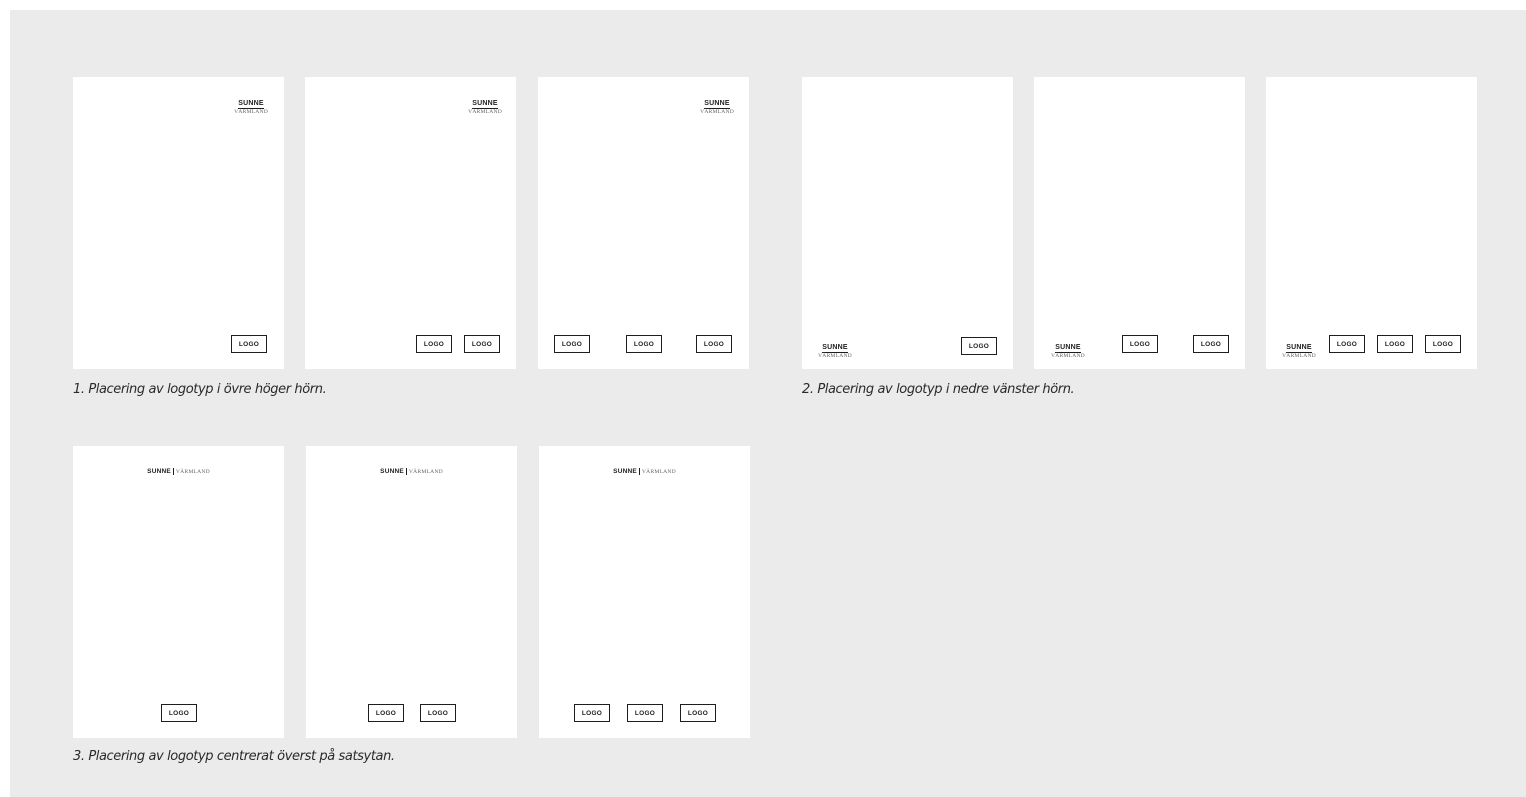 The width and height of the screenshot is (1526, 797). What do you see at coordinates (411, 592) in the screenshot?
I see `page-example-3b: SUNNE VÄRMLAND LOGO LOGO` at bounding box center [411, 592].